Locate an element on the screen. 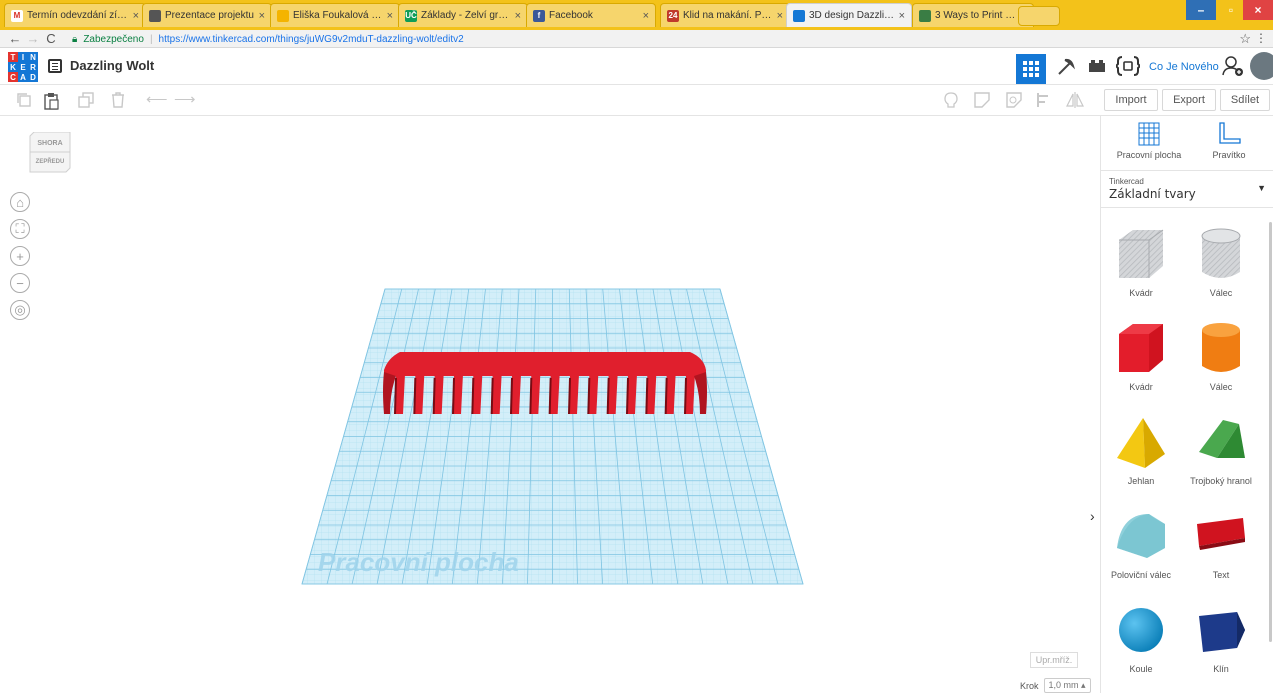 Image resolution: width=1273 pixels, height=693 pixels. workplane-tool: Pracovní plocha is located at coordinates (1149, 141).